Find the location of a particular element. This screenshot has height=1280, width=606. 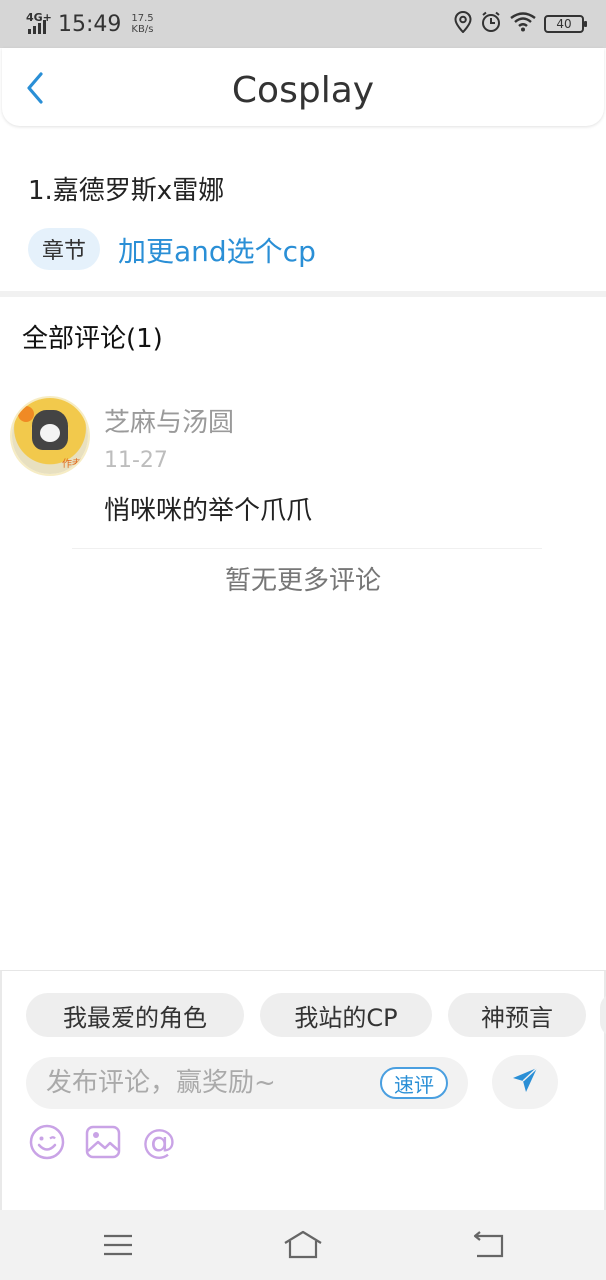

avatar-badge: 作者 is located at coordinates (72, 464).